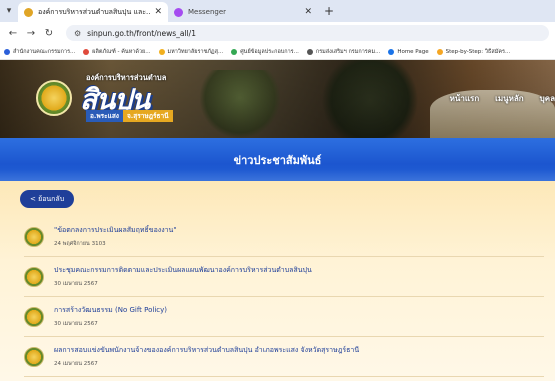 The height and width of the screenshot is (381, 555). Describe the element at coordinates (147, 116) in the screenshot. I see `province-label: จ.สุราษฎร์ธานี` at that location.